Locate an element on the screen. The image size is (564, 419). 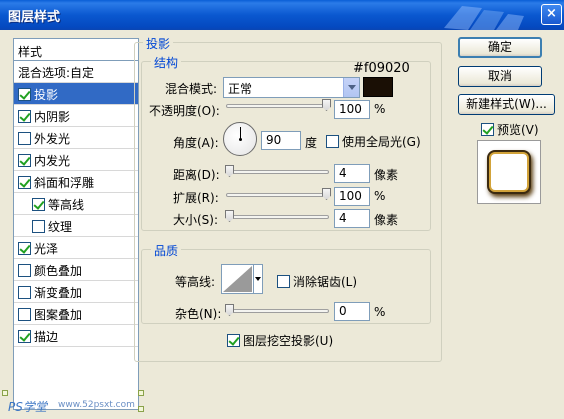
knockout-checkbox: 图层挖空投影(U) is located at coordinates (280, 340).